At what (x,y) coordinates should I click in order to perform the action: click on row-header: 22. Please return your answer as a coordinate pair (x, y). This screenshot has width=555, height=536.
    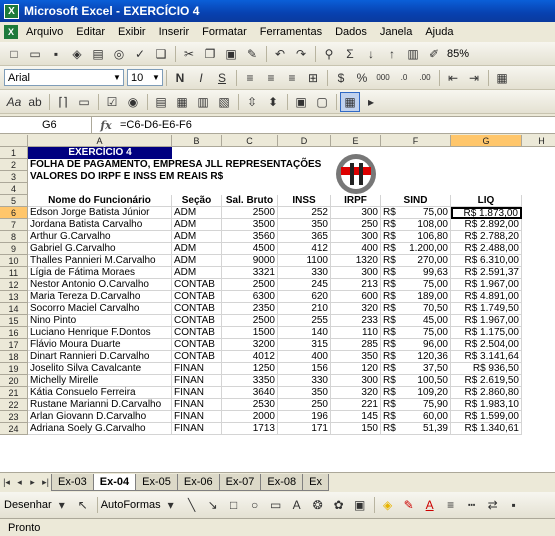
    Looking at the image, I should click on (14, 405).